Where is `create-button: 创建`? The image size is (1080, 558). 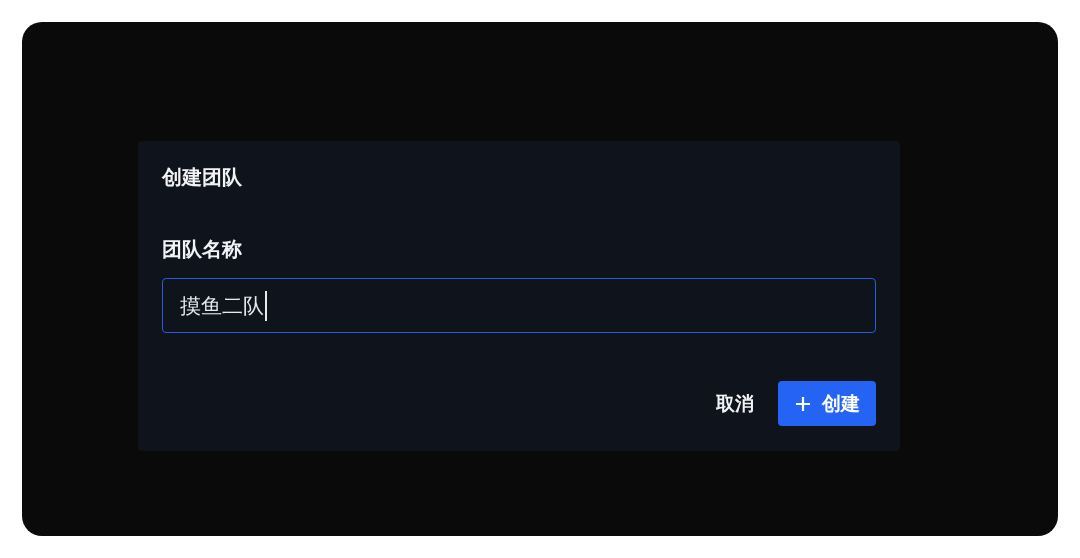 create-button: 创建 is located at coordinates (827, 403).